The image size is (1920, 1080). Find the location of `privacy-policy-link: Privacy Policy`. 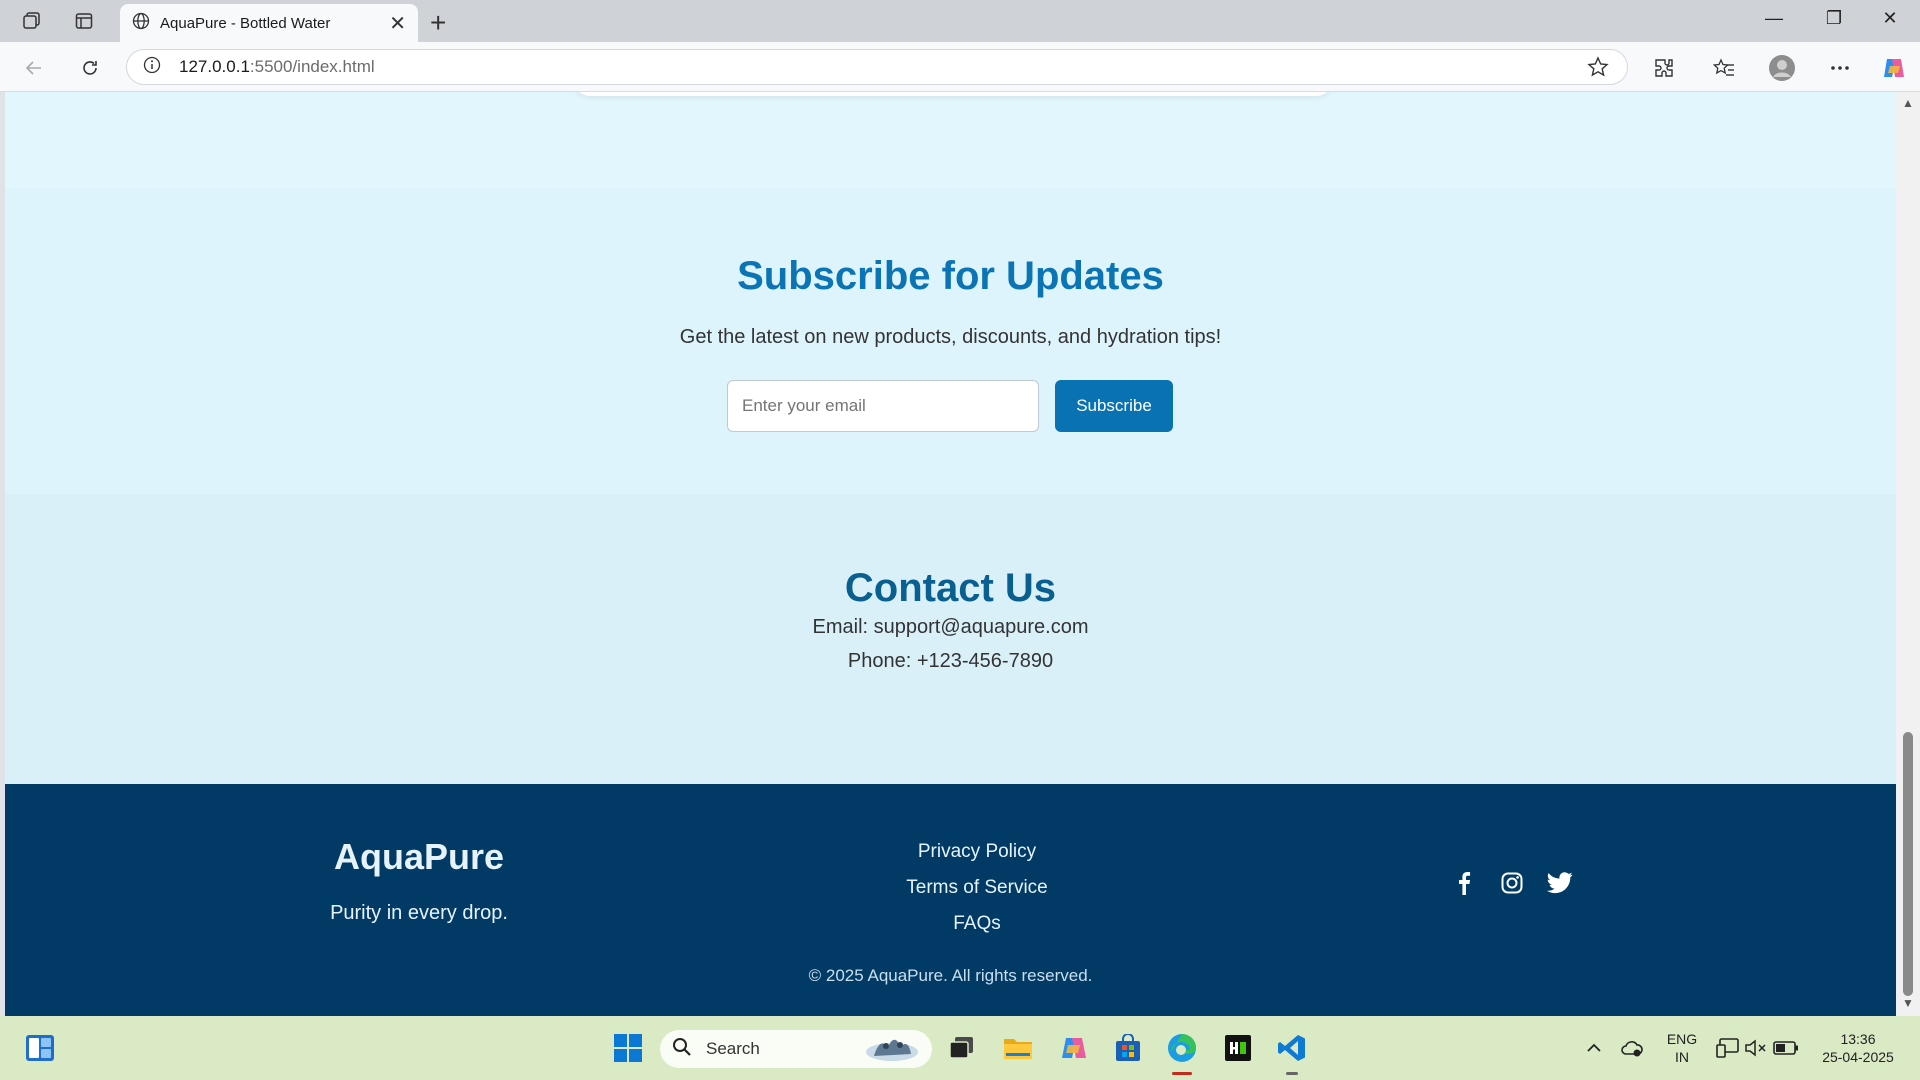

privacy-policy-link: Privacy Policy is located at coordinates (977, 852).